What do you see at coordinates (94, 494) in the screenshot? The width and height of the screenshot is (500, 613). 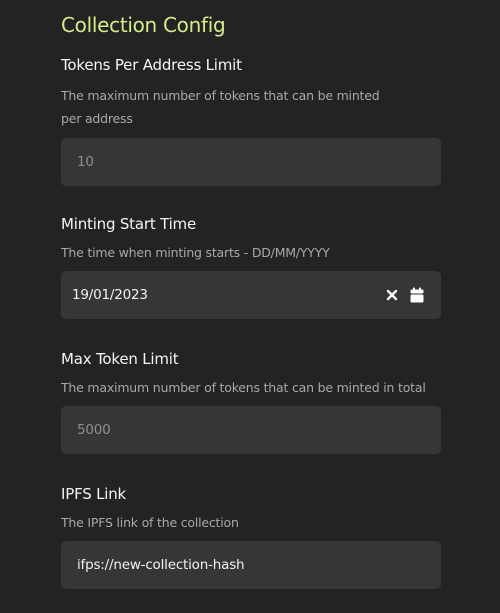 I see `ipfs-link-label: IPFS Link` at bounding box center [94, 494].